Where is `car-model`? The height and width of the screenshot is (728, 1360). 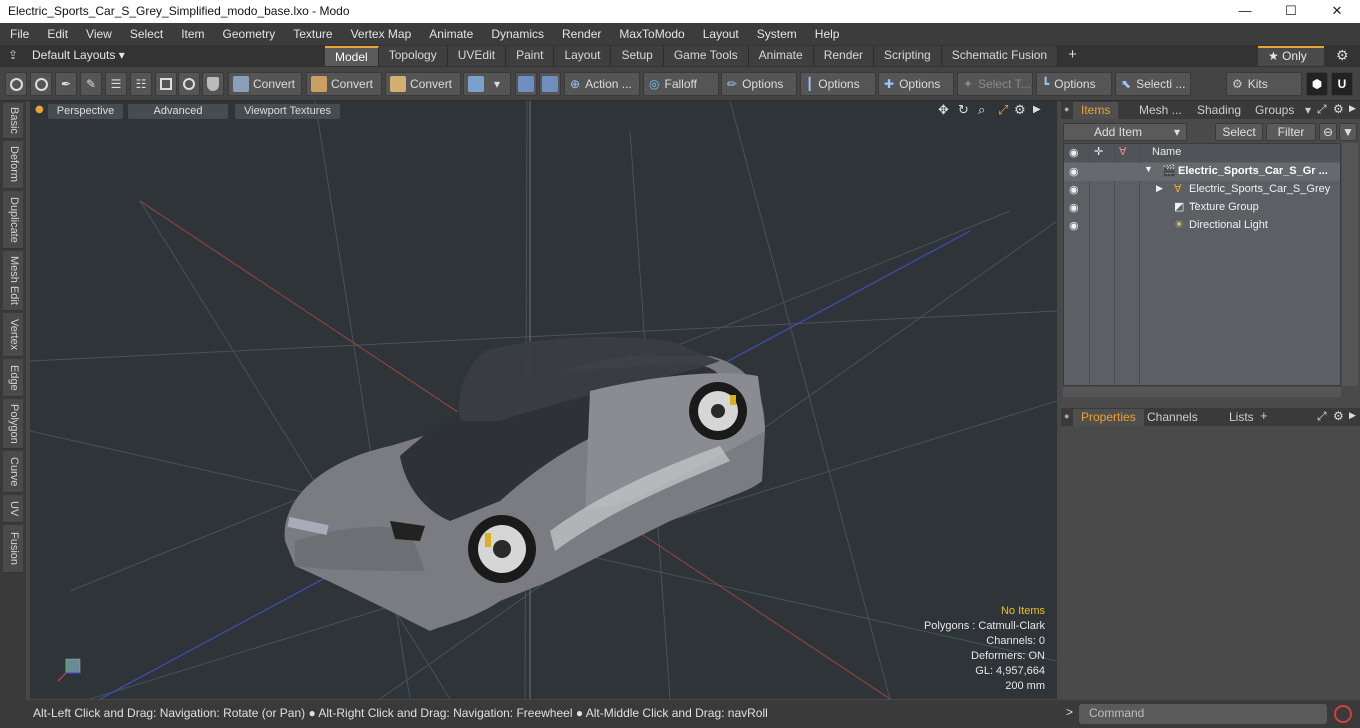
car-model is located at coordinates (524, 483).